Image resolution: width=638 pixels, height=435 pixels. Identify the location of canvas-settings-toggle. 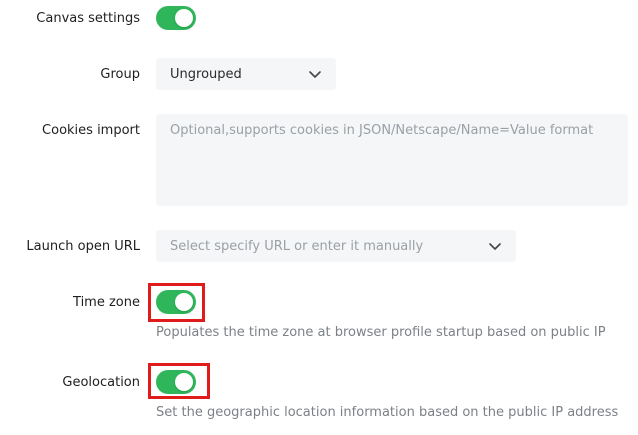
(176, 18).